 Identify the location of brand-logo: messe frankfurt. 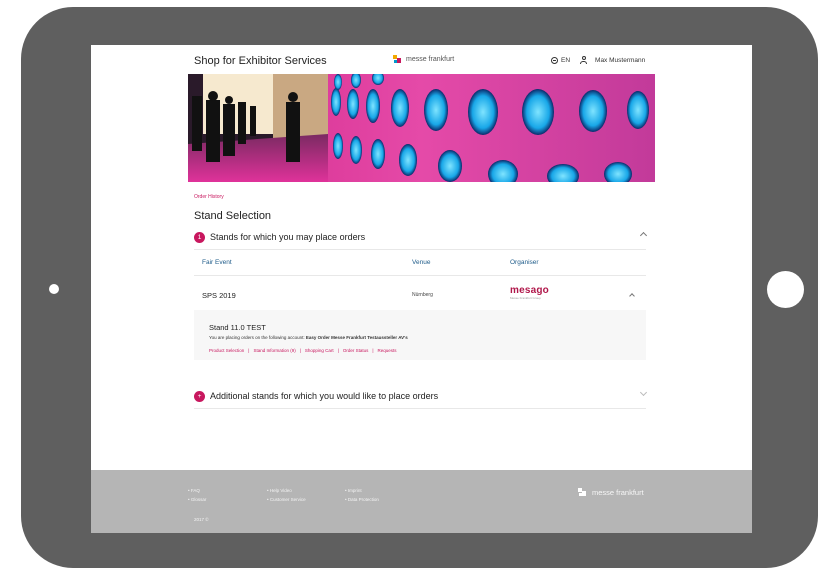
(423, 59).